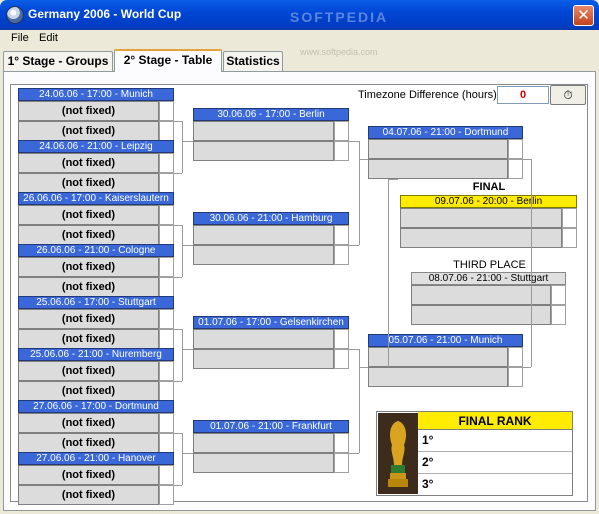  I want to click on menu-edit: Edit, so click(48, 38).